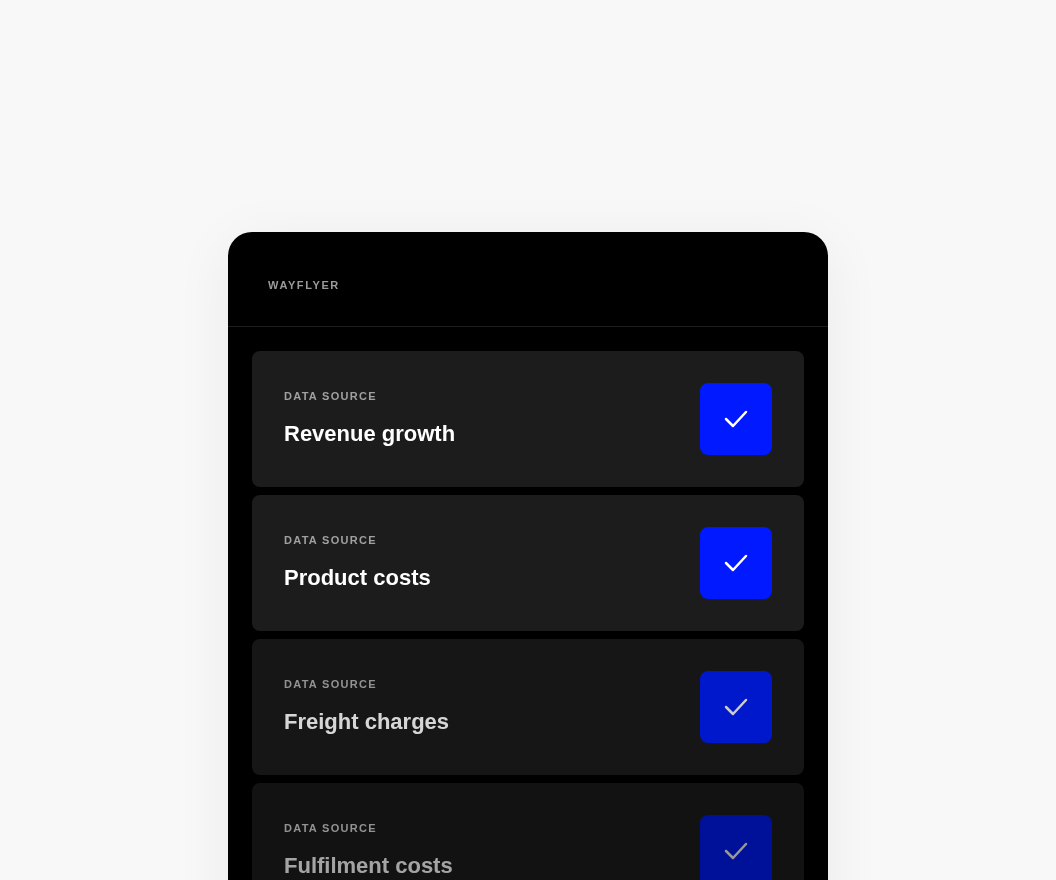 Image resolution: width=1056 pixels, height=880 pixels. Describe the element at coordinates (368, 866) in the screenshot. I see `source-title: Fulfilment costs` at that location.